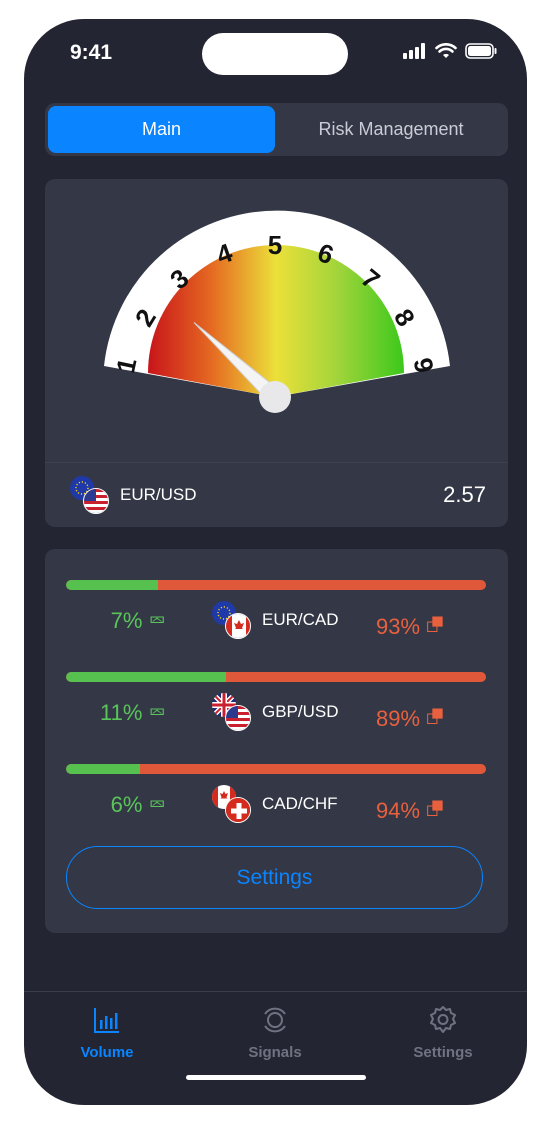 This screenshot has width=550, height=1126. I want to click on segmented-control: Main Risk Management, so click(276, 129).